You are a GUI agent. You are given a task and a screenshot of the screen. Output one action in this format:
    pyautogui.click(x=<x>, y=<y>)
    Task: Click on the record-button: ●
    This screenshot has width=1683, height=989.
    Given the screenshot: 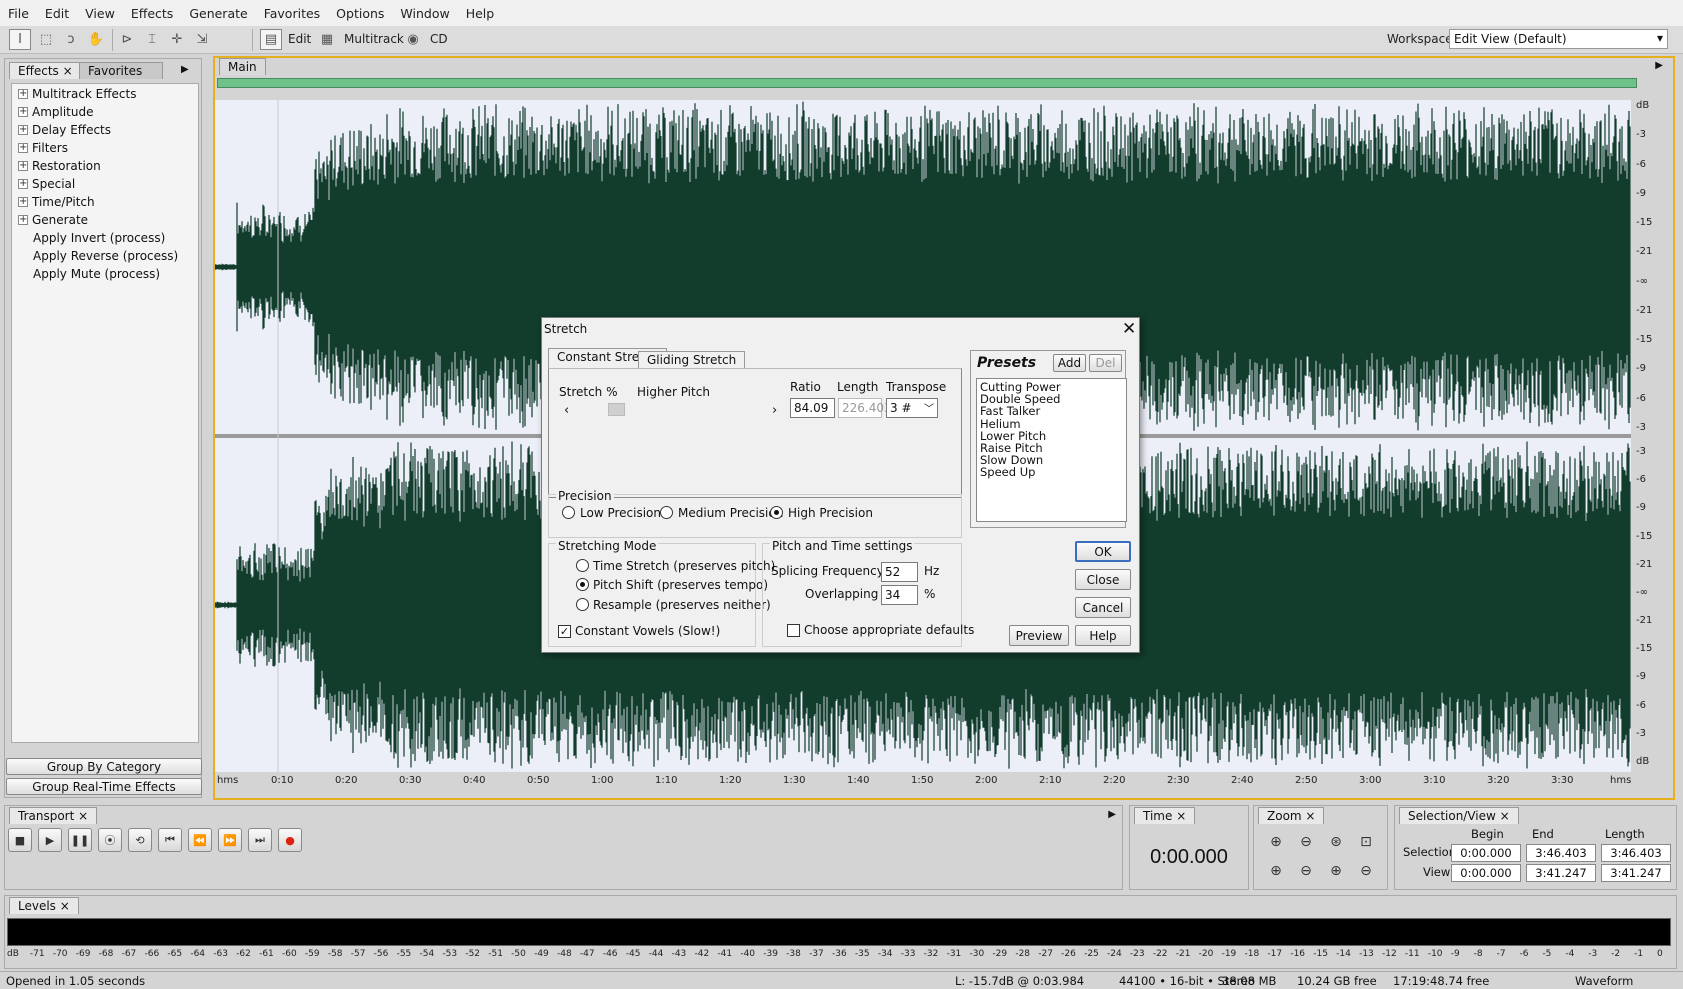 What is the action you would take?
    pyautogui.click(x=290, y=840)
    